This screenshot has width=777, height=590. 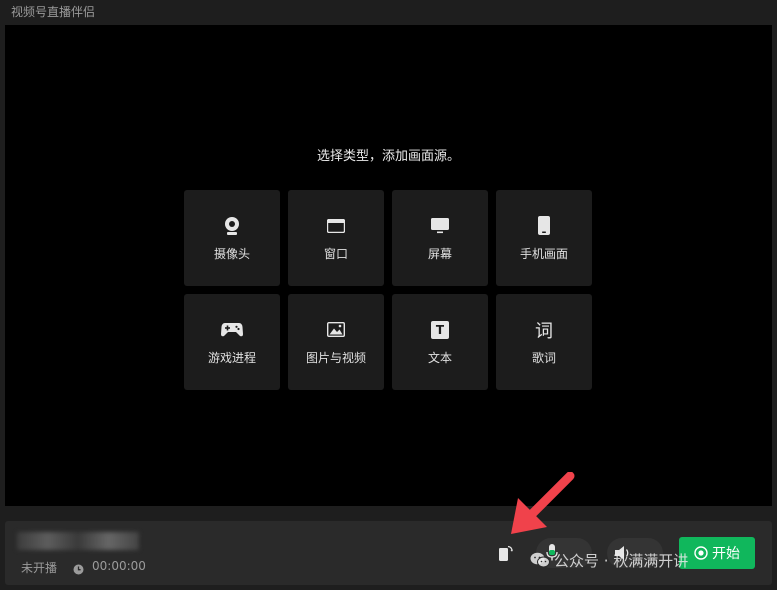 I want to click on source-tile-camera: 摄像头, so click(x=232, y=238).